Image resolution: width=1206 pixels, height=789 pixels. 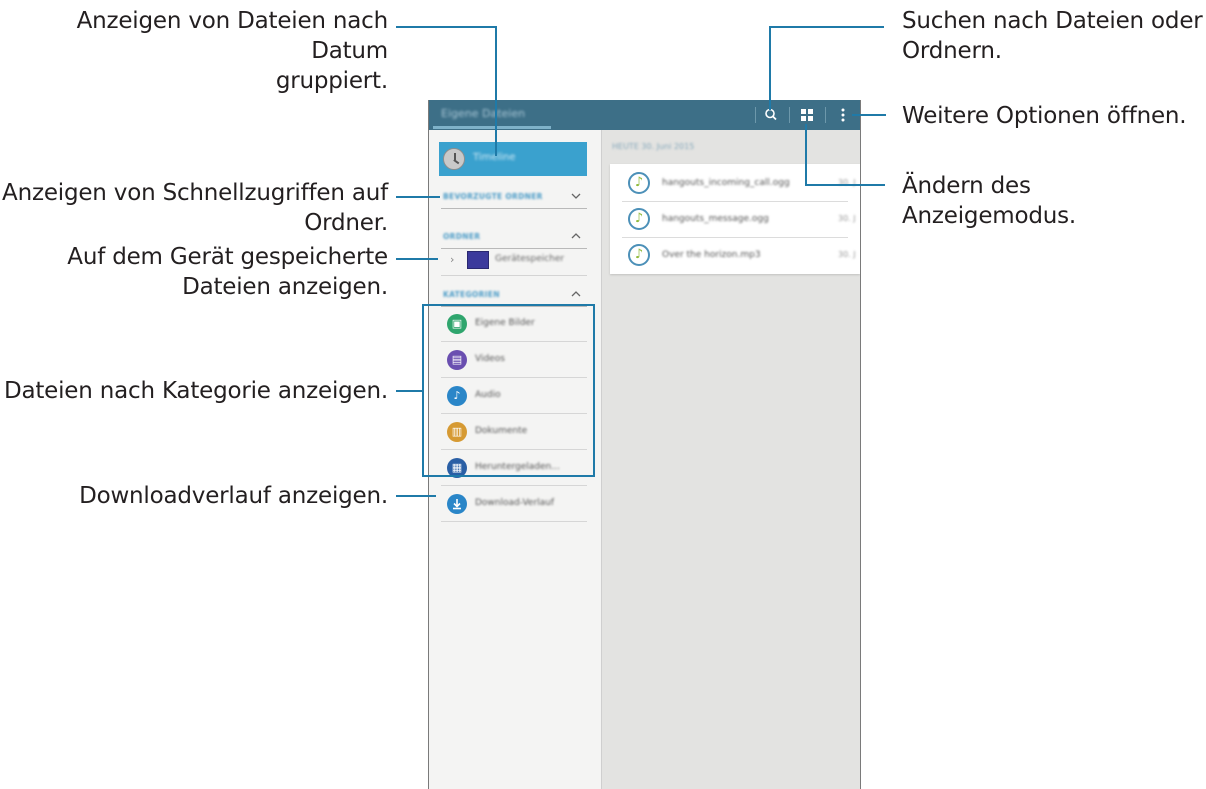 I want to click on chevron-down-icon, so click(x=576, y=195).